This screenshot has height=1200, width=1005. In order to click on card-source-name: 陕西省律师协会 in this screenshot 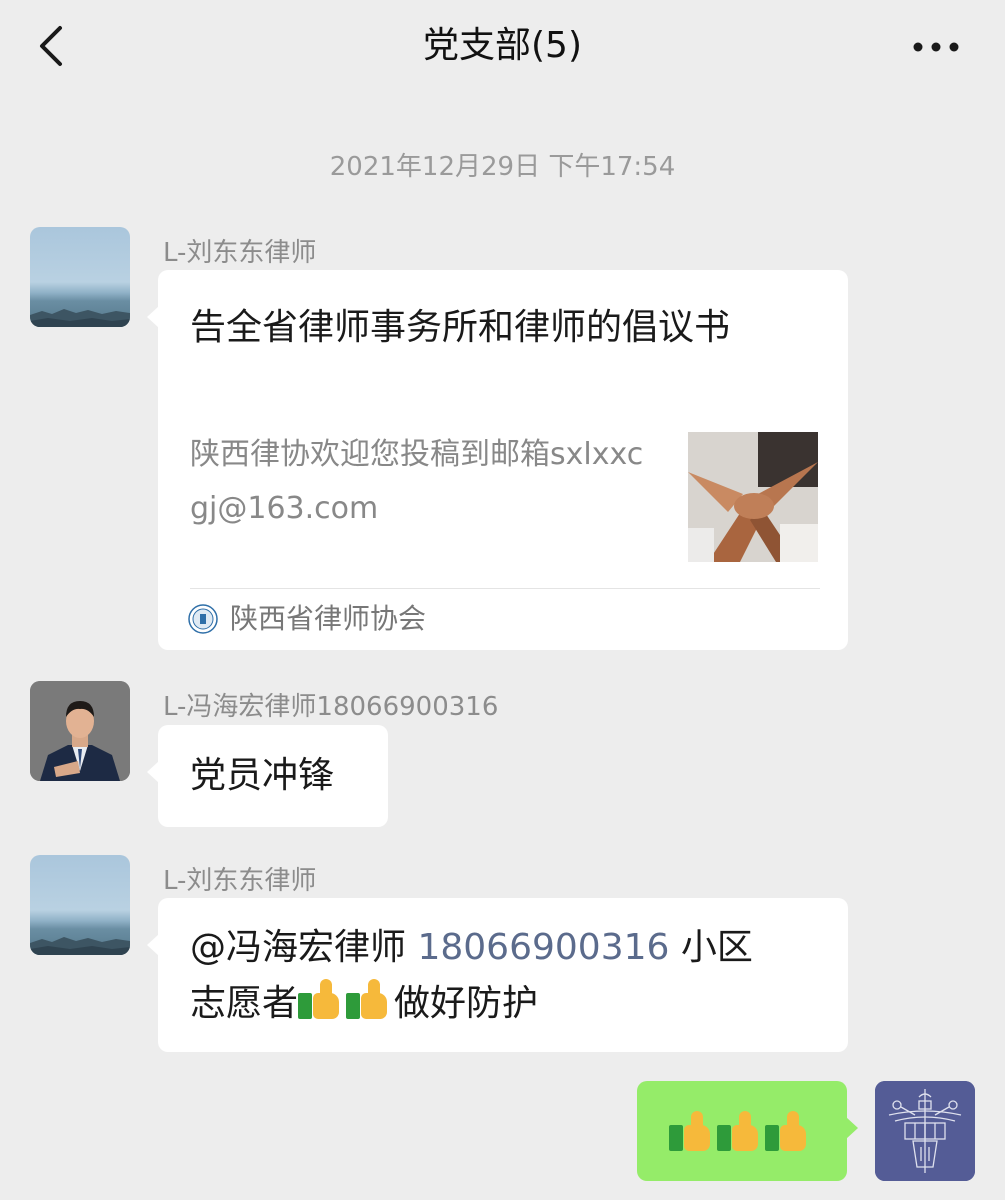, I will do `click(328, 618)`.